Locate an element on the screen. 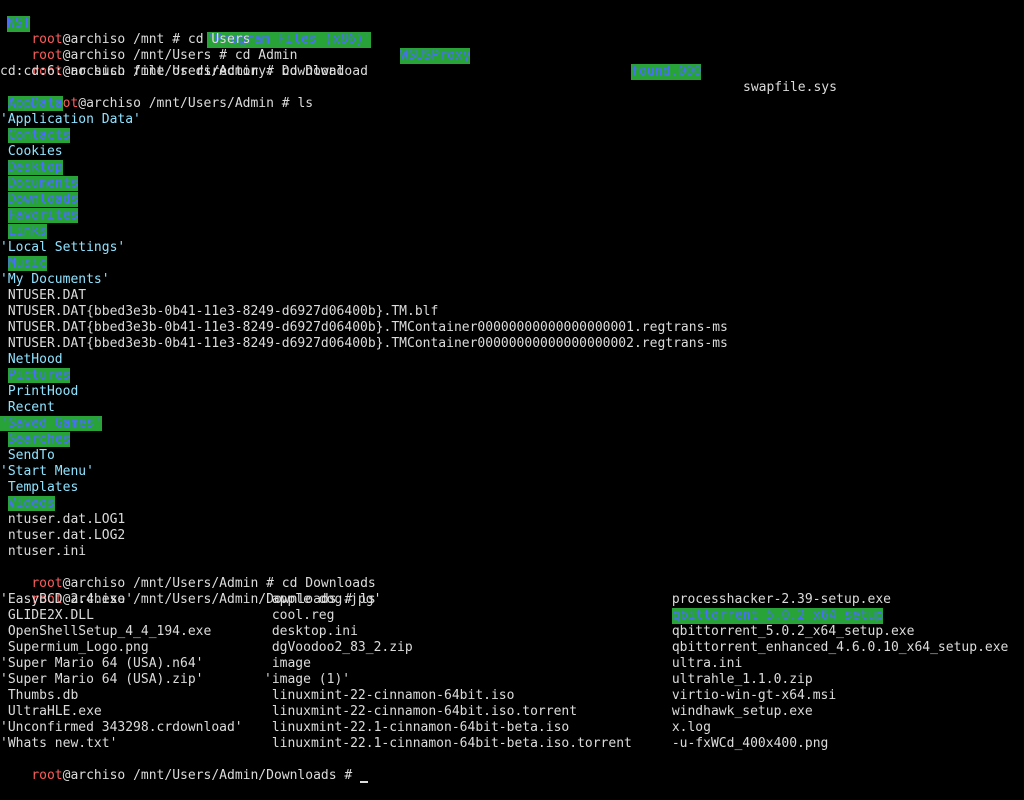 The image size is (1024, 800). prompt-line: root@archiso /mnt/Users # cd Admin is located at coordinates (148, 47).